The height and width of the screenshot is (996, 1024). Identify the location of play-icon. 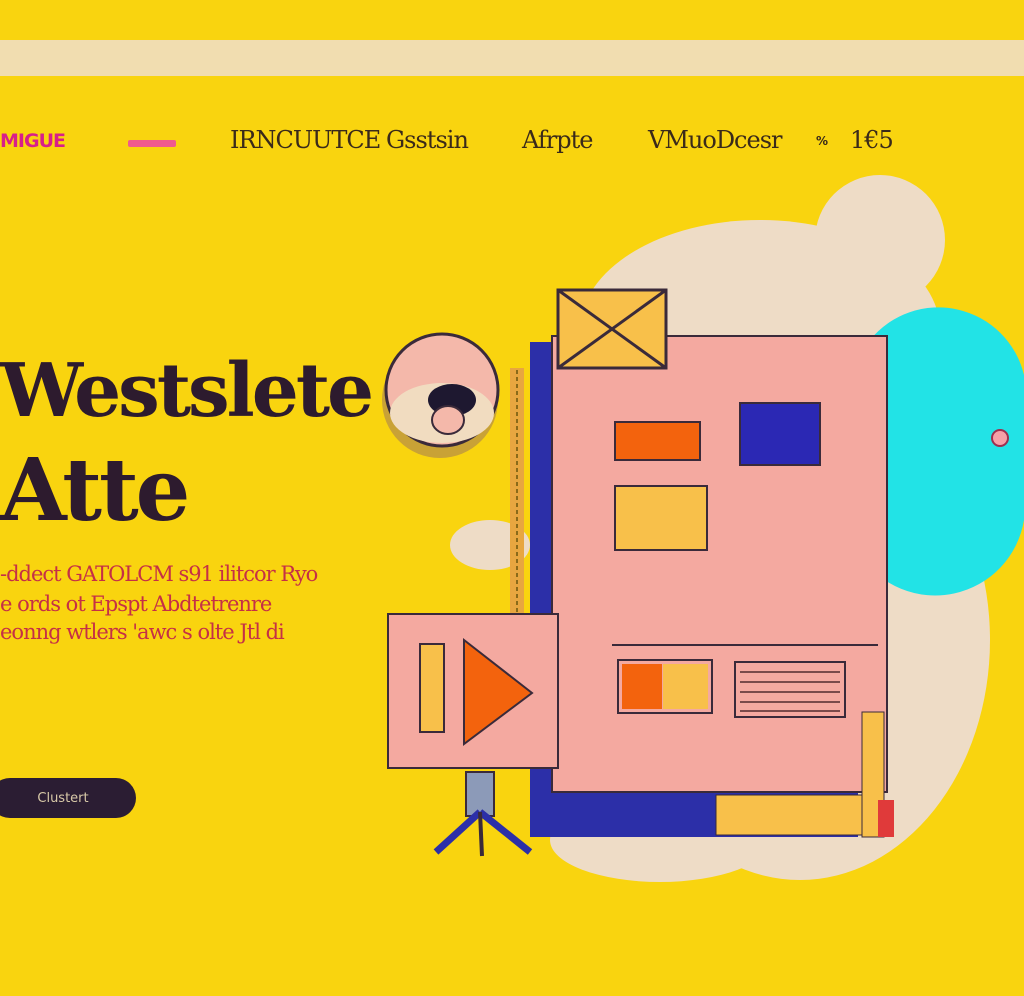
(473, 691).